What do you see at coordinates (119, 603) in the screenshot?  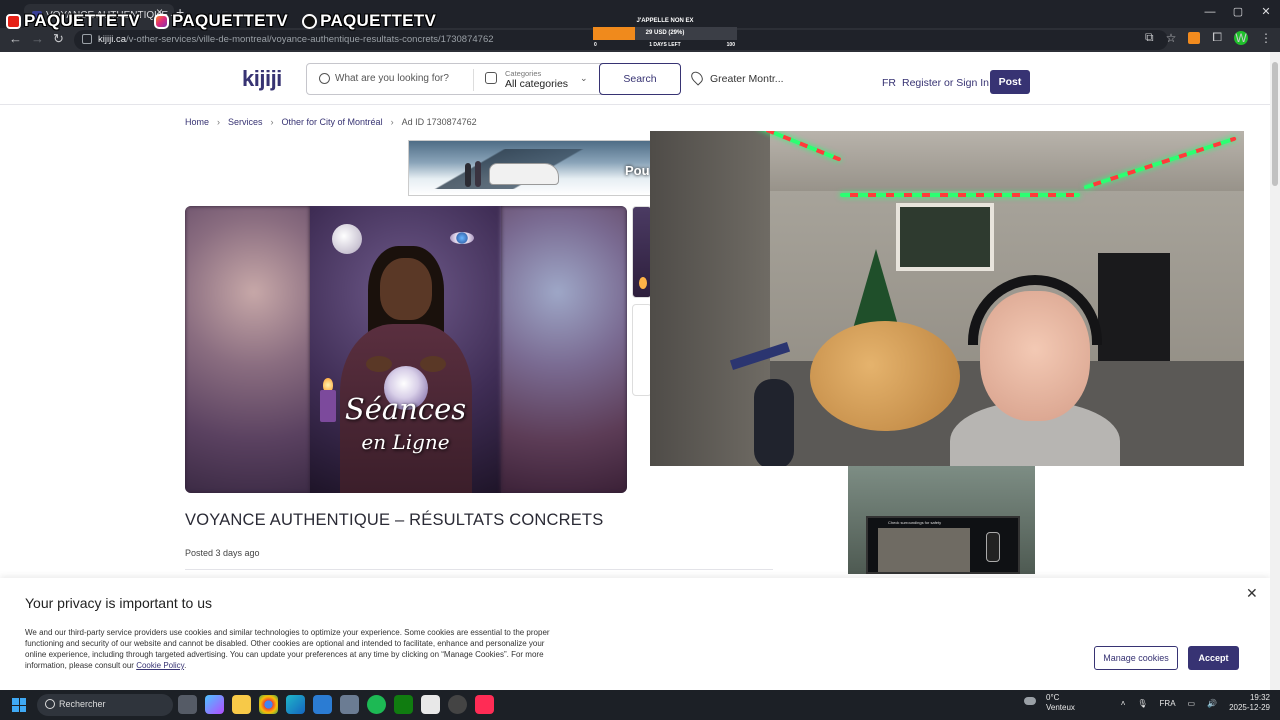 I see `cookie-title: Your privacy is important to us` at bounding box center [119, 603].